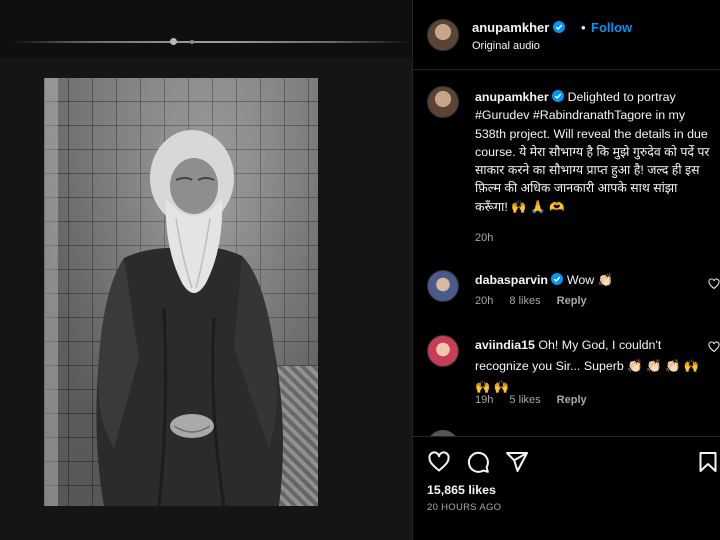  I want to click on media-ornament-dot, so click(173, 41).